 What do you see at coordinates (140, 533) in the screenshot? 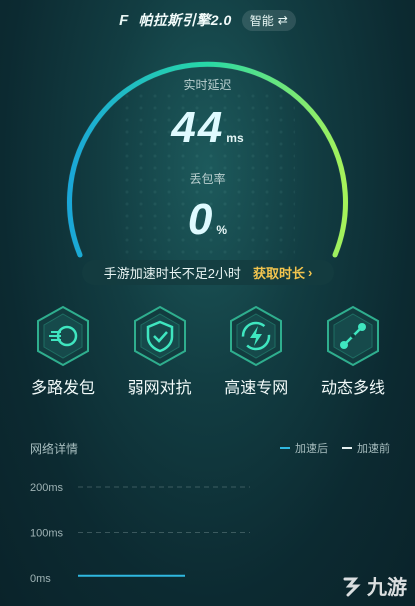
I see `network-chart: 200ms 100ms 0ms` at bounding box center [140, 533].